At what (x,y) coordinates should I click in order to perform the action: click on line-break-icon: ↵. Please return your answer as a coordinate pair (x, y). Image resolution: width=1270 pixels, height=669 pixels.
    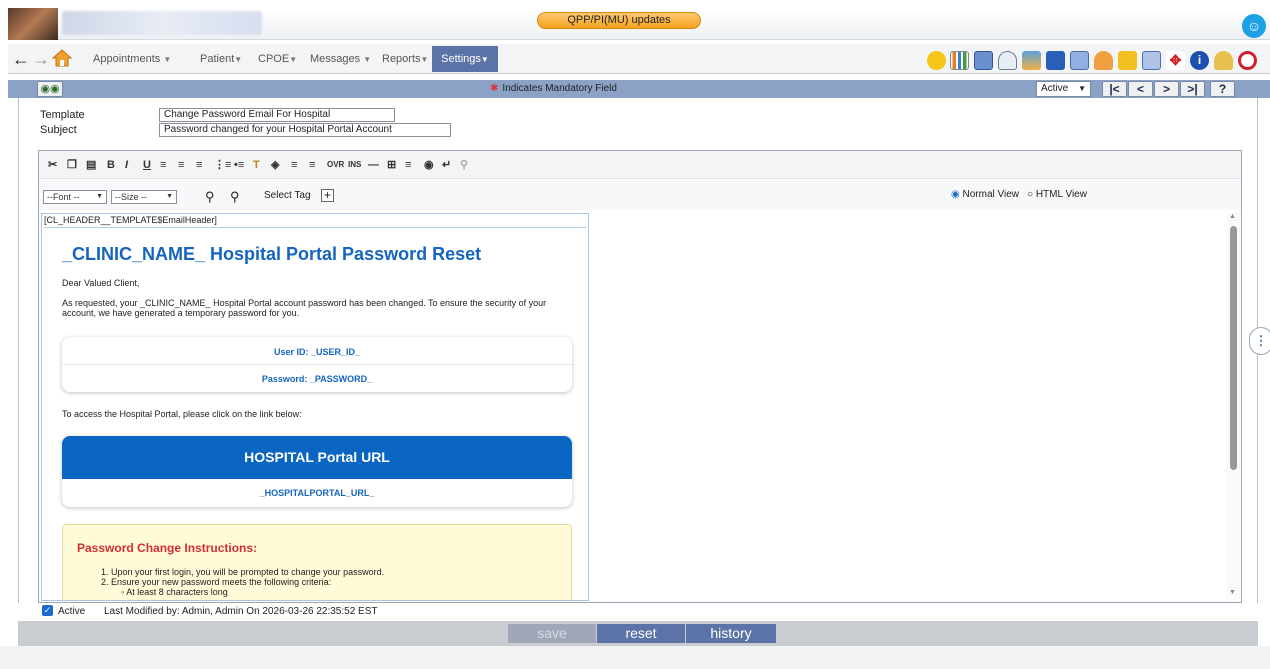
    Looking at the image, I should click on (446, 165).